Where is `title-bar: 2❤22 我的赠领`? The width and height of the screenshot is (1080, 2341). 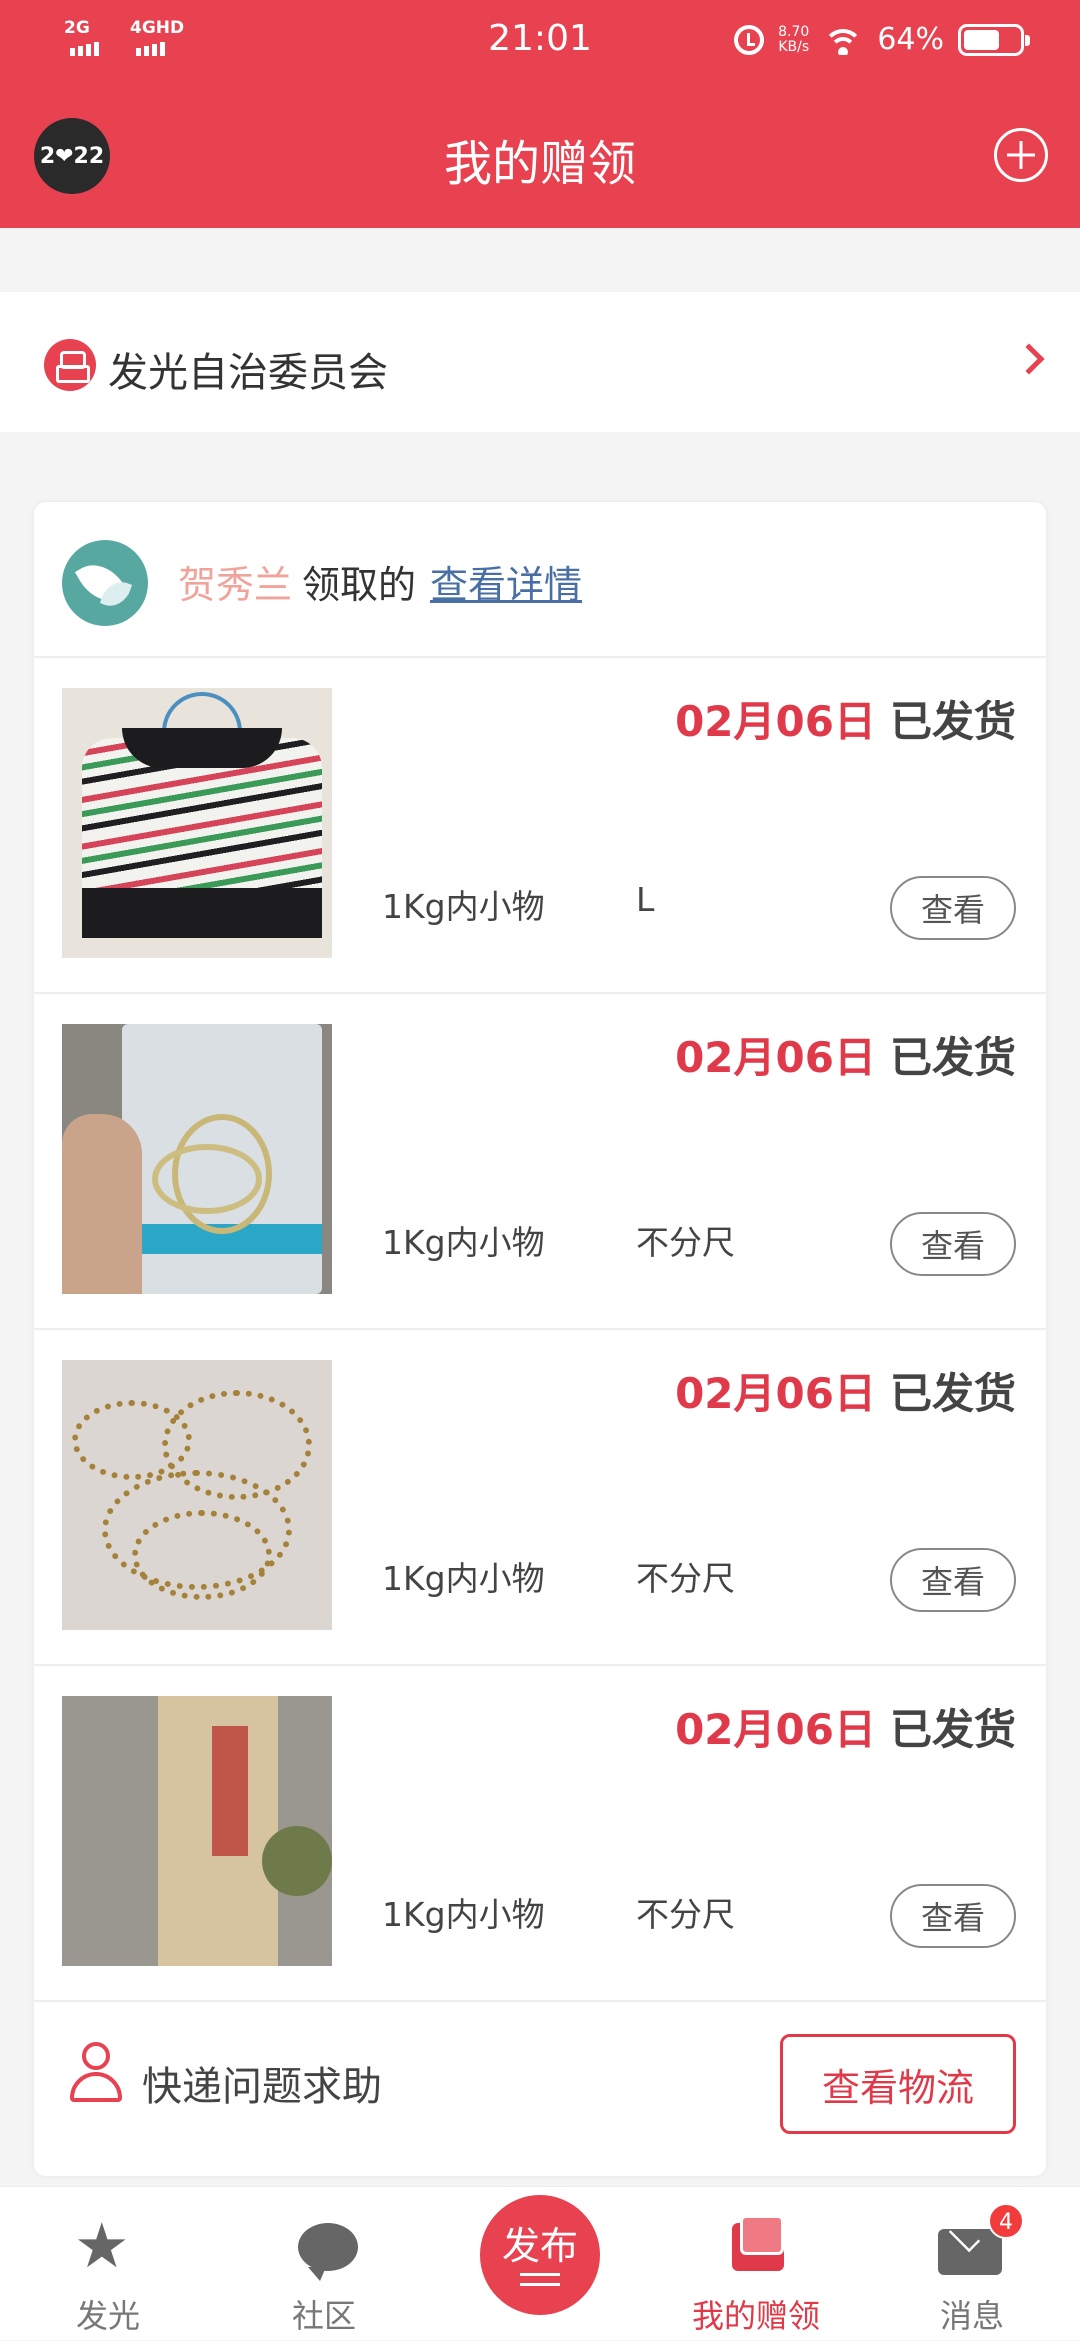
title-bar: 2❤22 我的赠领 is located at coordinates (540, 156).